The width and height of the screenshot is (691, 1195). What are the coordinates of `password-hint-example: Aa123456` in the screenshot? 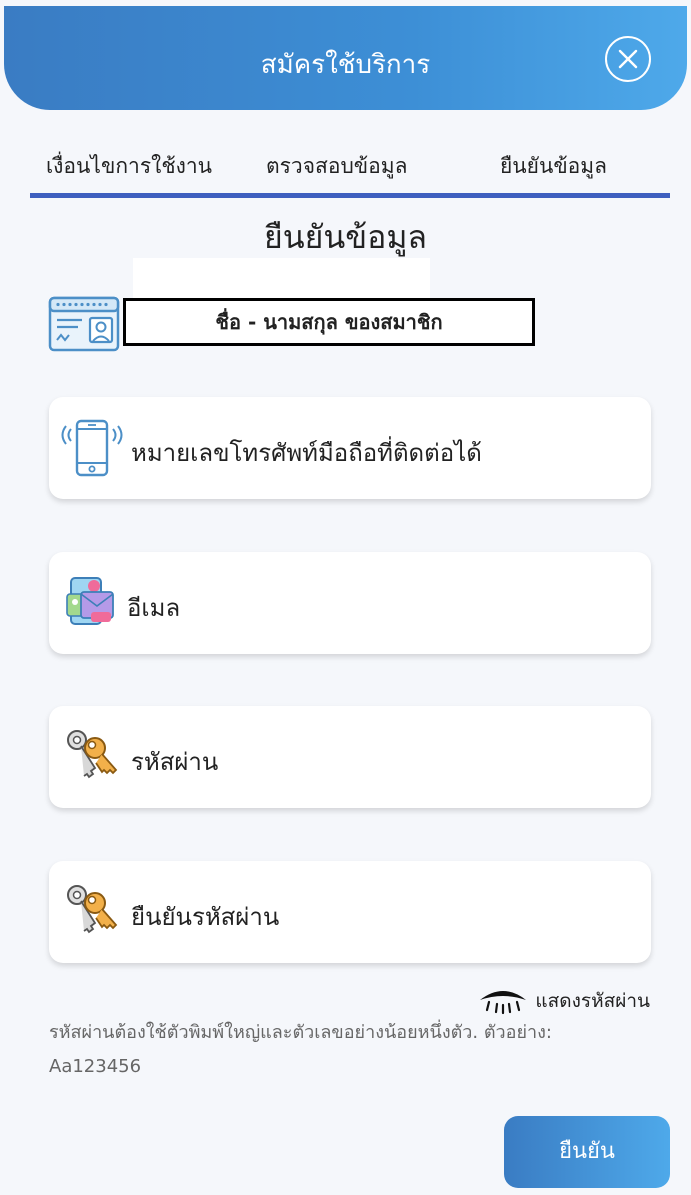 It's located at (95, 1066).